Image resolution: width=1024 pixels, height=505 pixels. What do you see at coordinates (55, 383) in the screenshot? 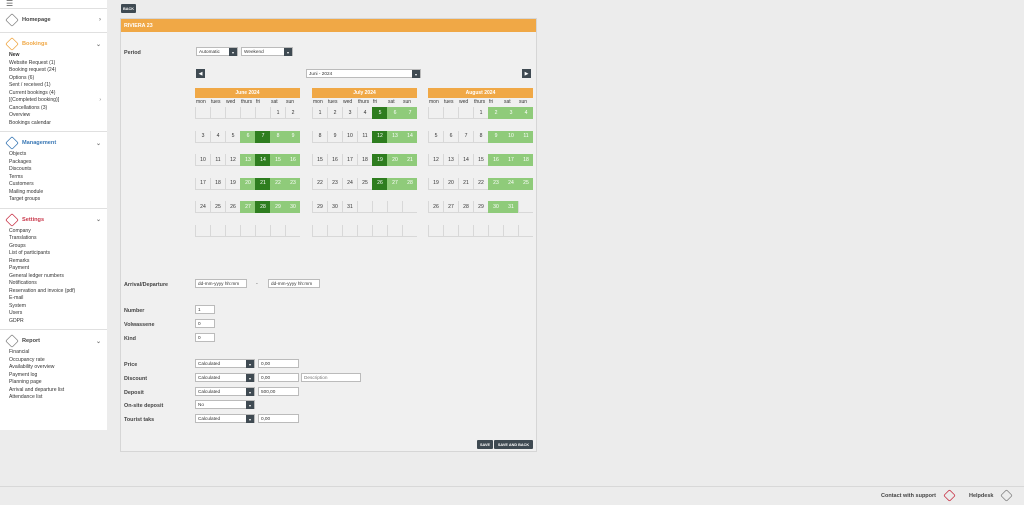
I see `sidebar-item-planning-page: Planning page` at bounding box center [55, 383].